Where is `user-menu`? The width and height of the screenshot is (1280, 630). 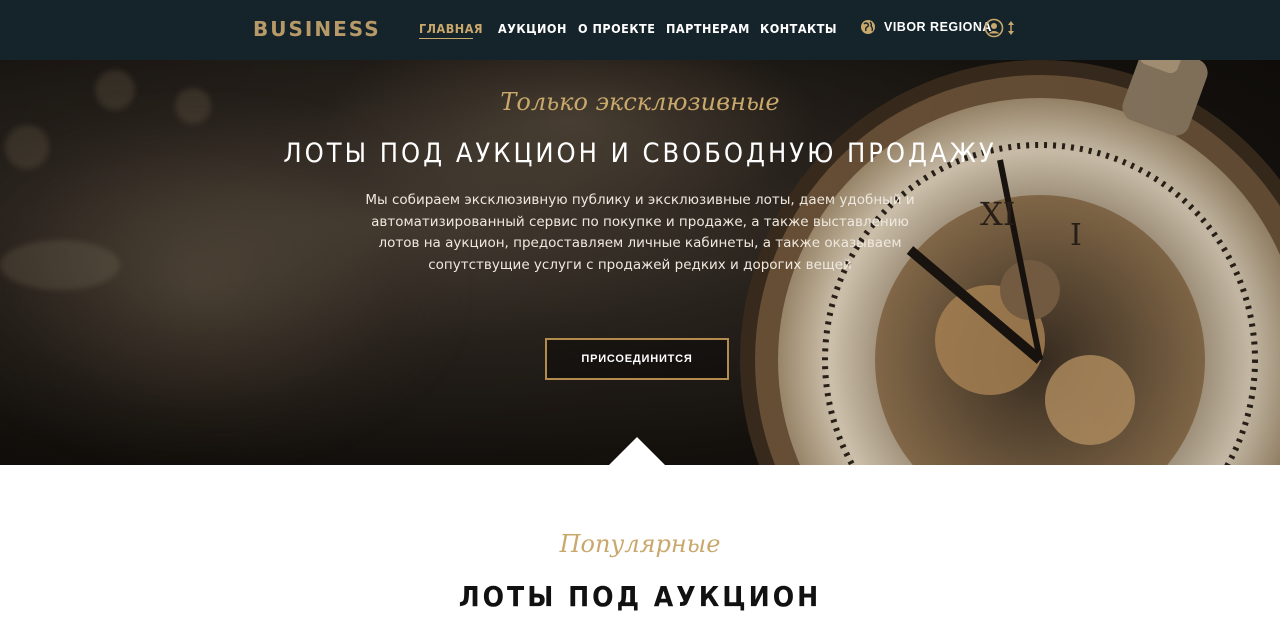
user-menu is located at coordinates (1000, 28).